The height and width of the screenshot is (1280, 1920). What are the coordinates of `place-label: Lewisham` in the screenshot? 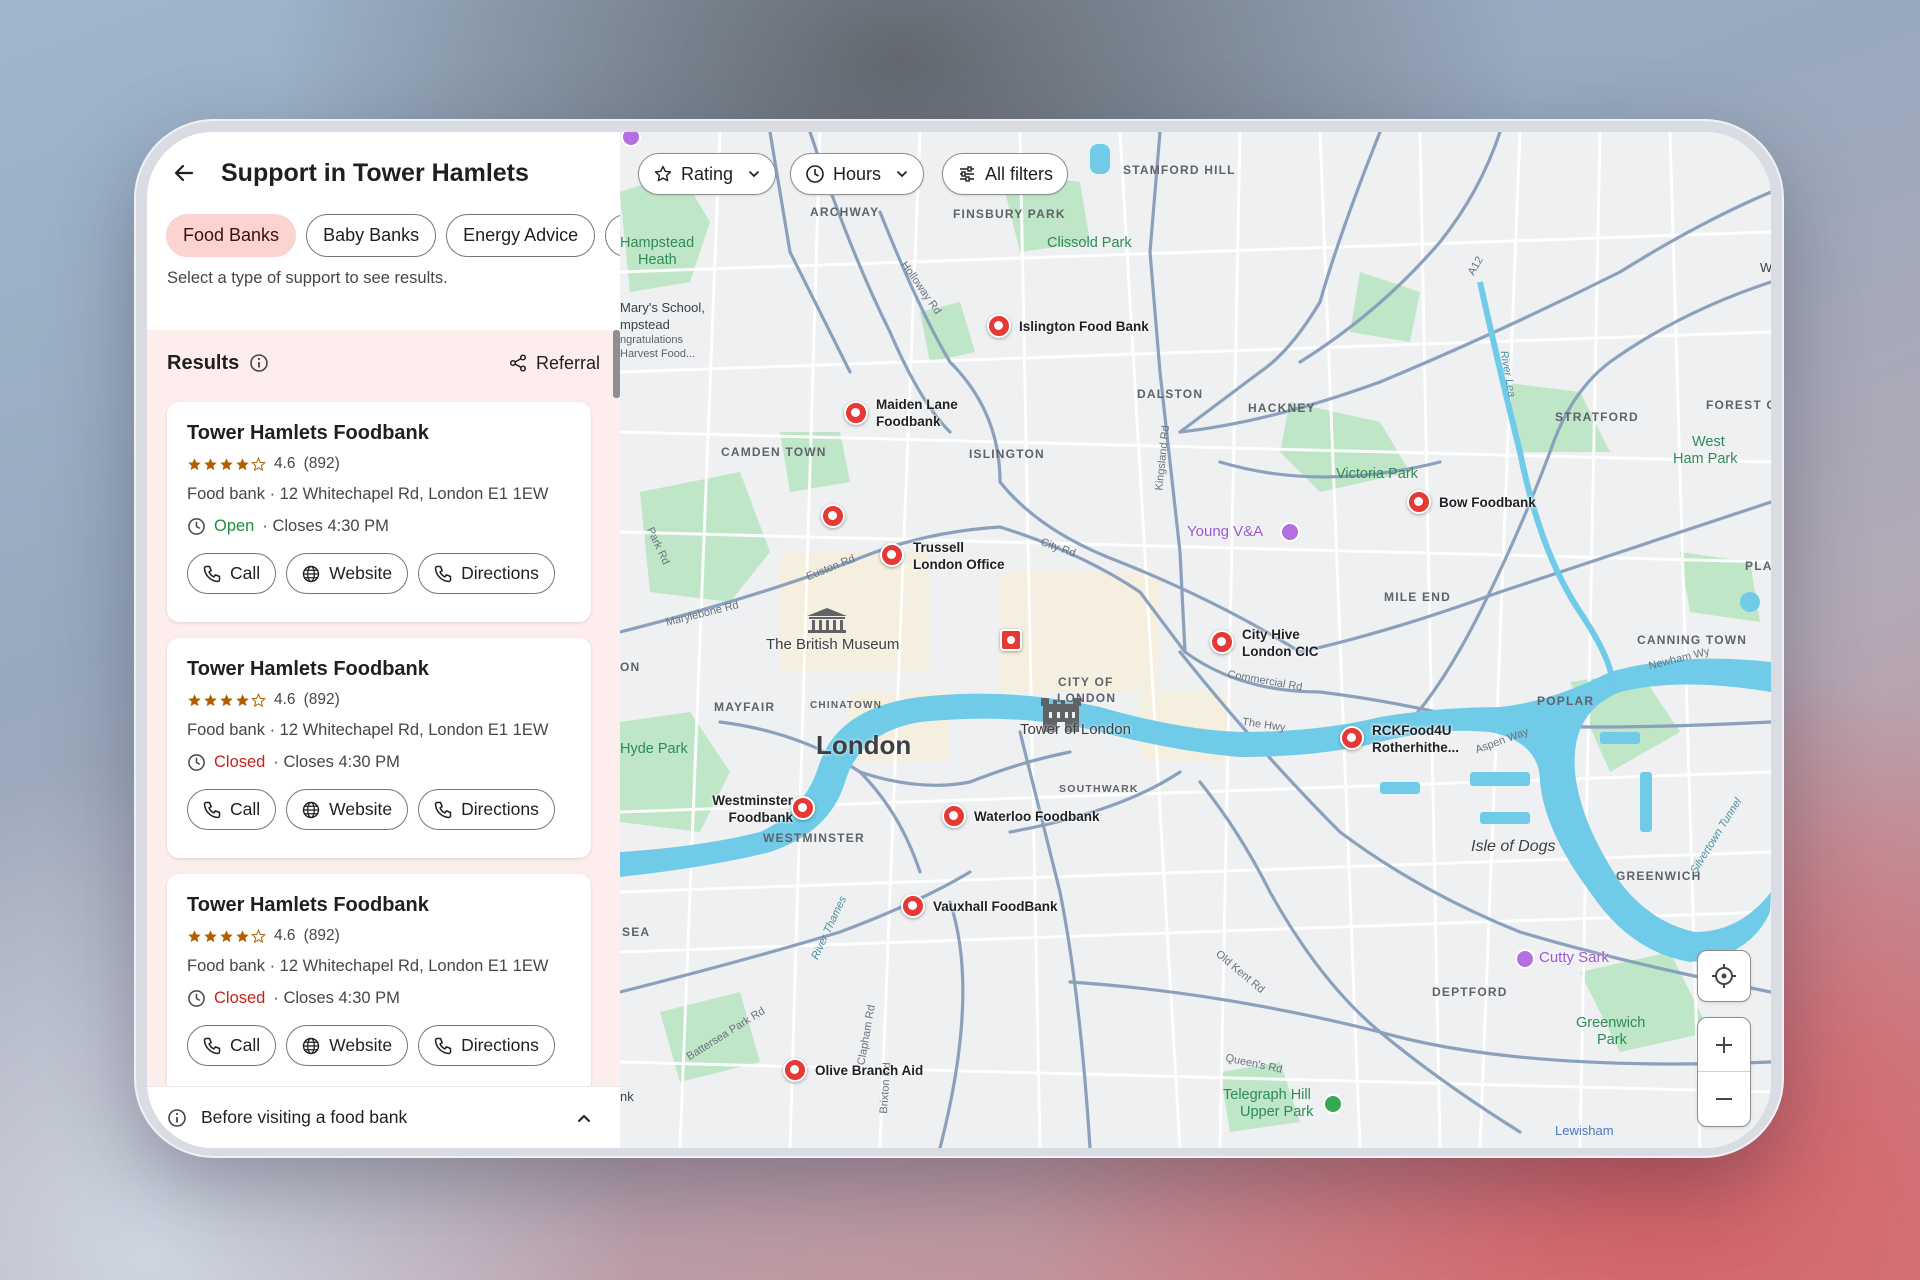 It's located at (1584, 1130).